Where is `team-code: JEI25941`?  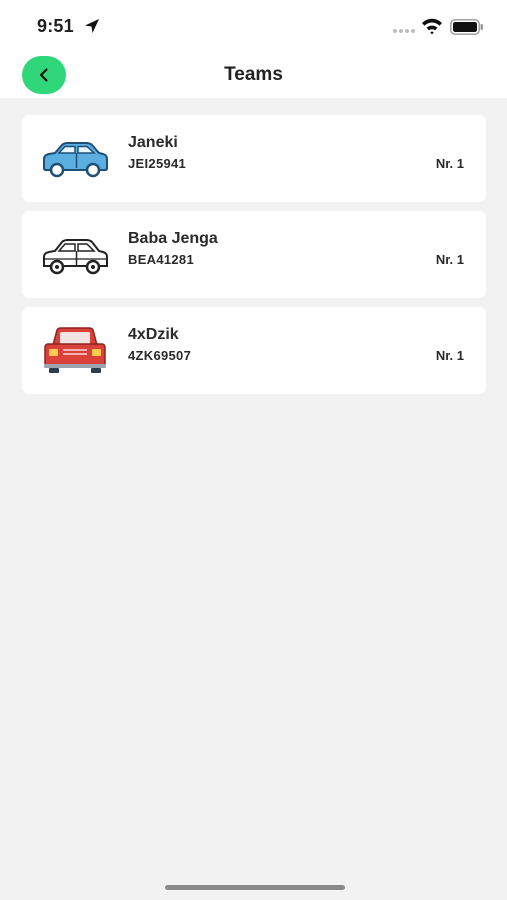
team-code: JEI25941 is located at coordinates (157, 163).